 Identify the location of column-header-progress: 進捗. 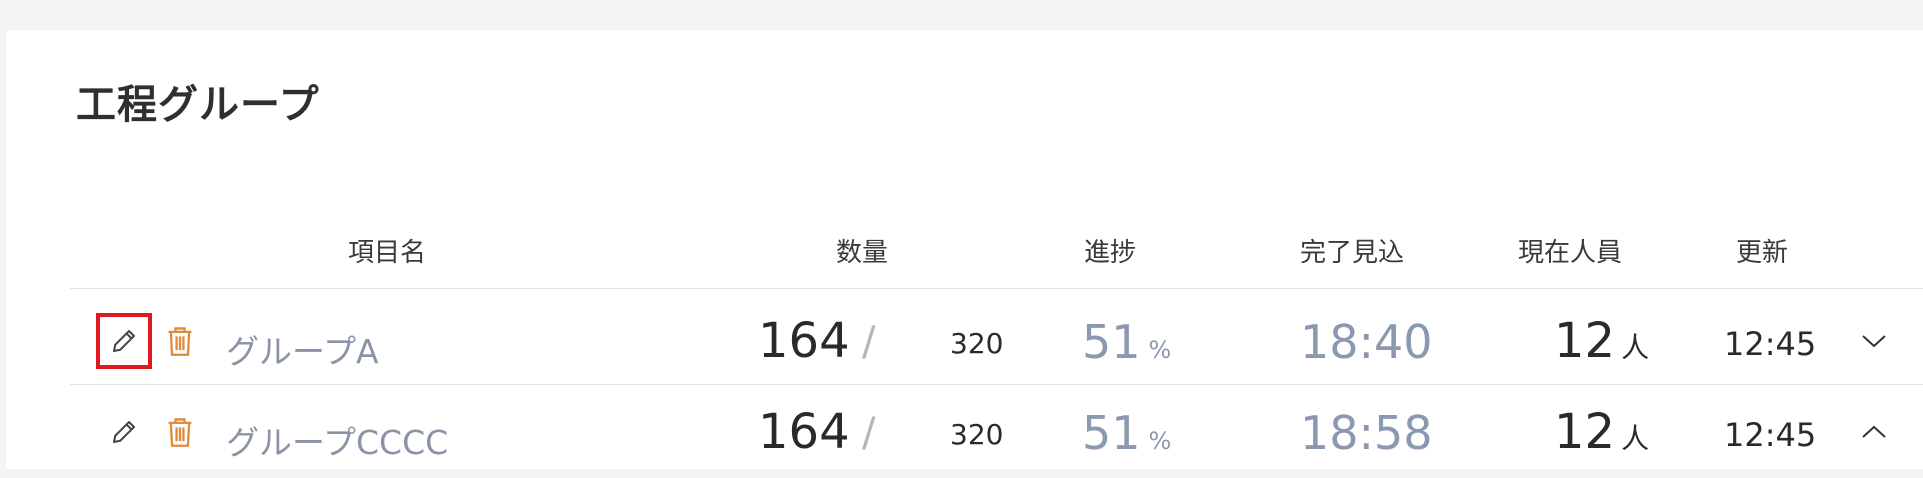
(1110, 253).